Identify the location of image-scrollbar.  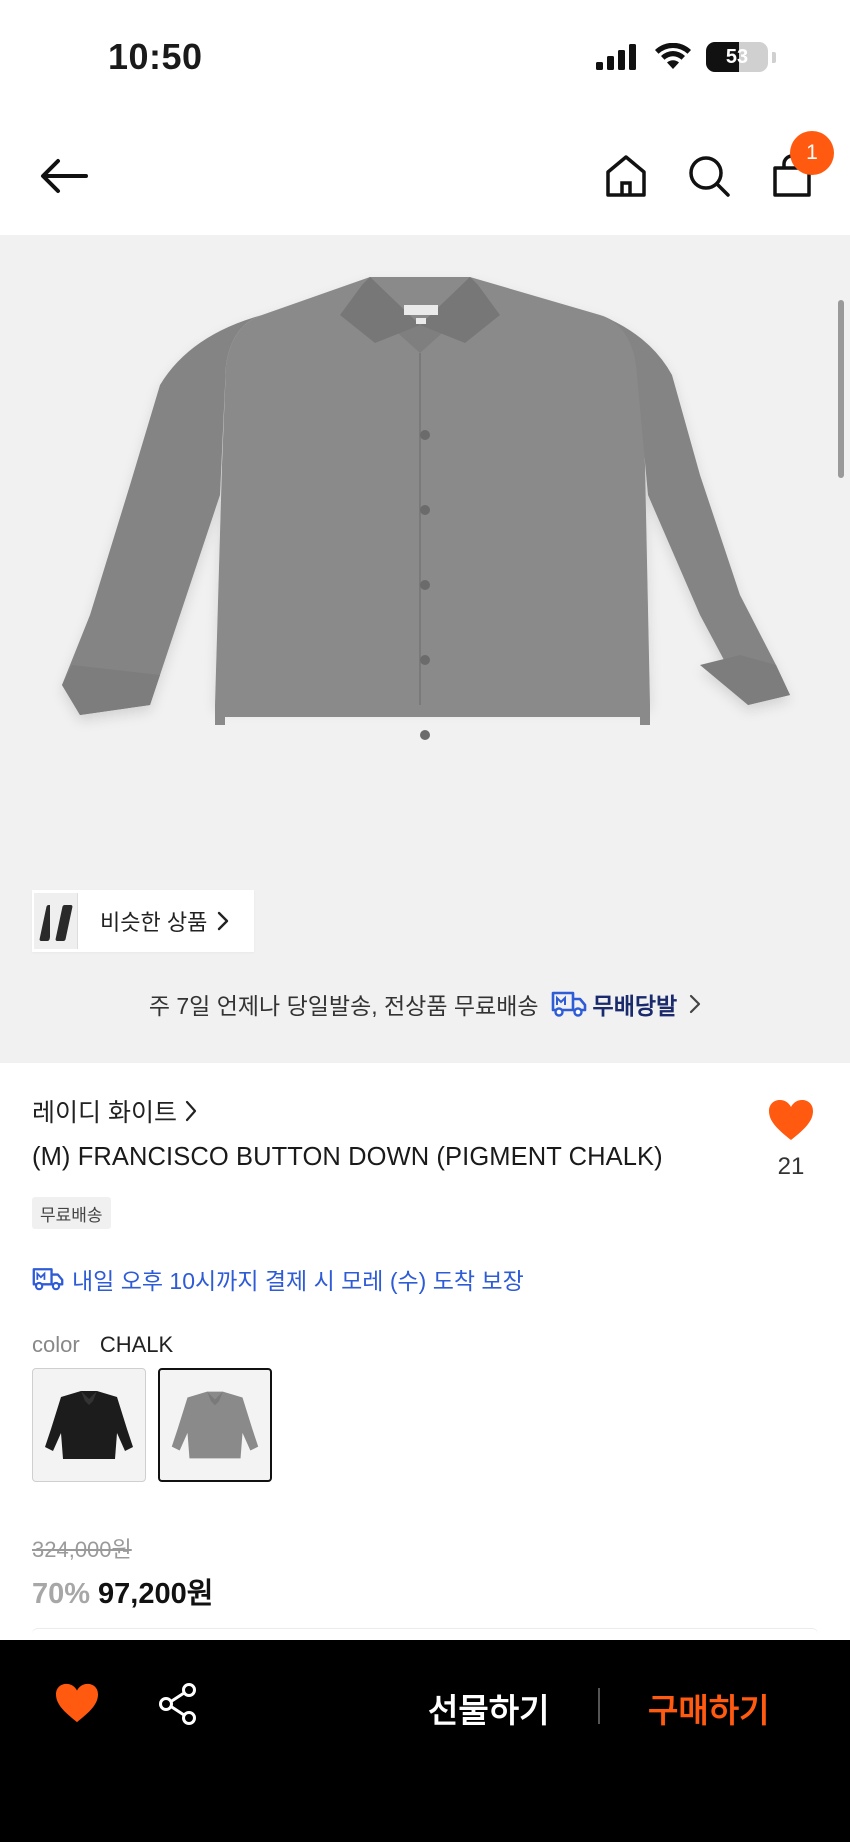
(841, 389).